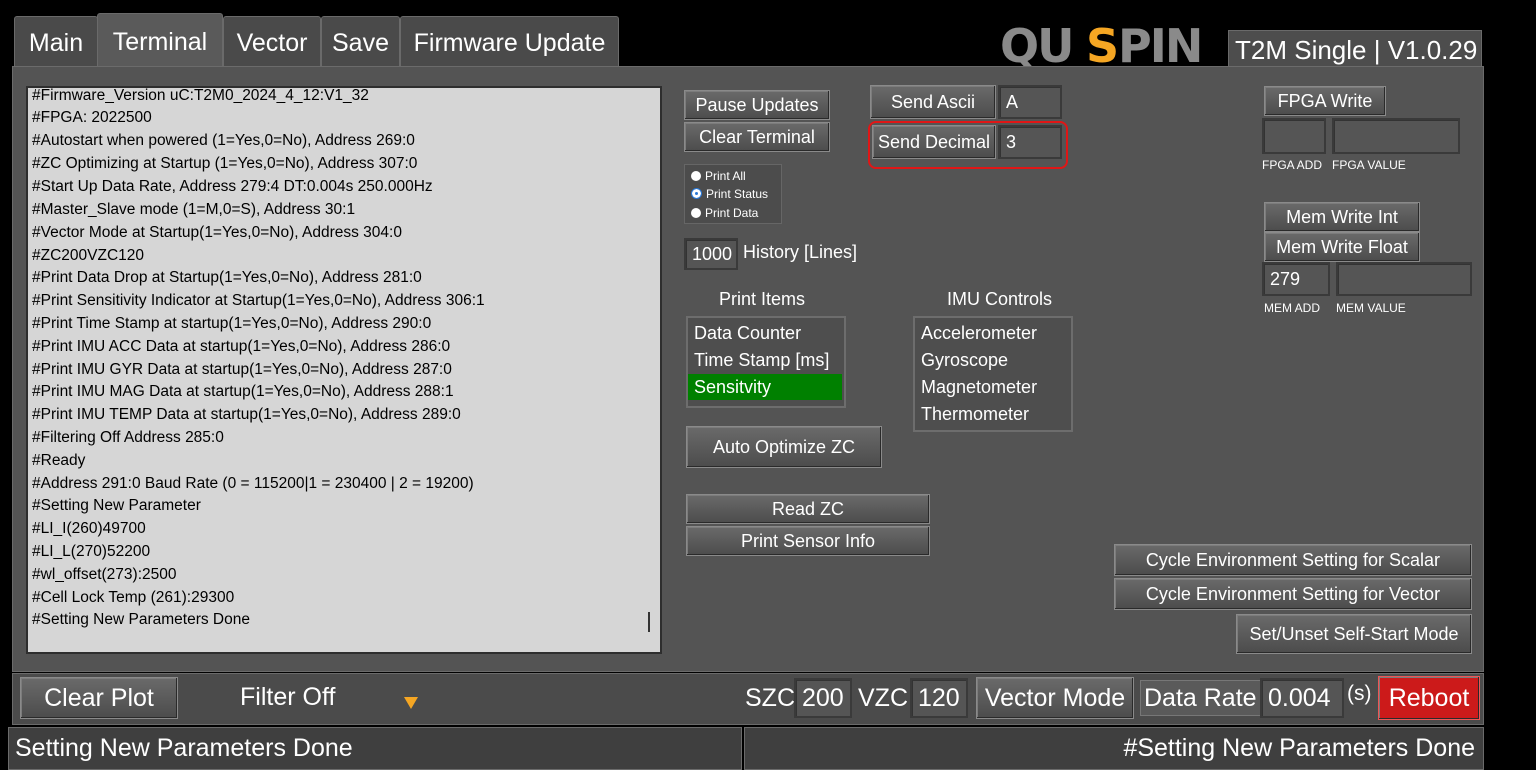 The height and width of the screenshot is (770, 1536). Describe the element at coordinates (737, 194) in the screenshot. I see `print-status-label: Print Status` at that location.